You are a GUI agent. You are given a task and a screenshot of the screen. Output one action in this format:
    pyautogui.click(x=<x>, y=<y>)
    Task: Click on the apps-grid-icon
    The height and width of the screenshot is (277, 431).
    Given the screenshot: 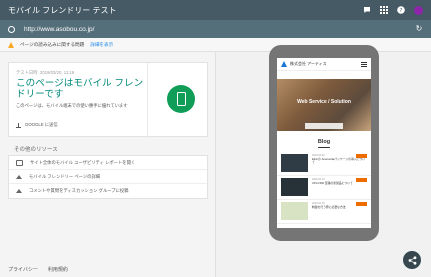 What is the action you would take?
    pyautogui.click(x=384, y=10)
    